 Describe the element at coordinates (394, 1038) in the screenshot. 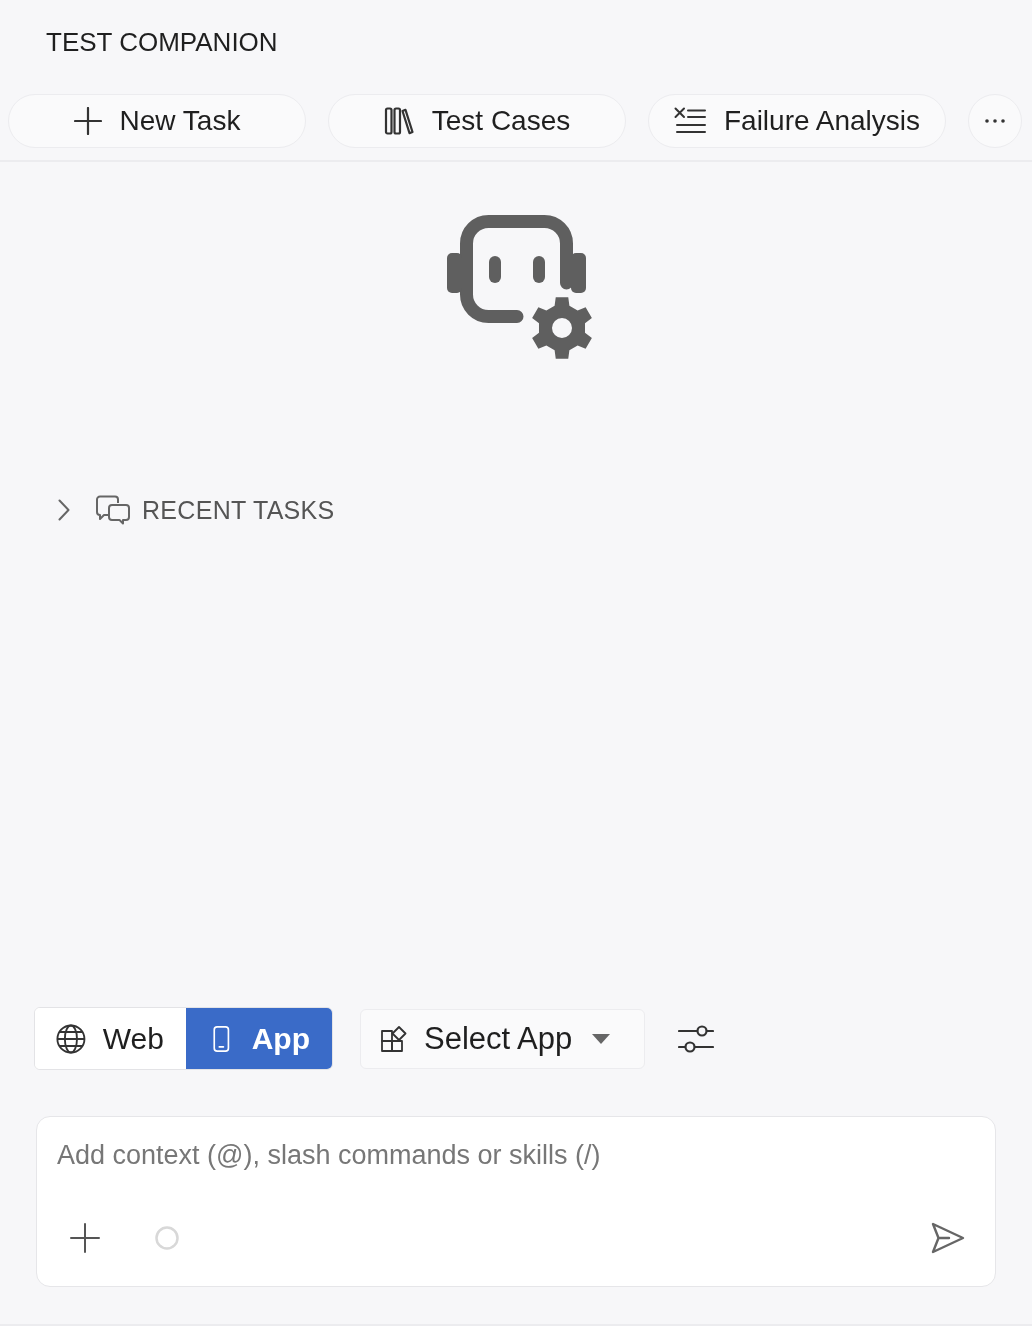

I see `apps-icon` at that location.